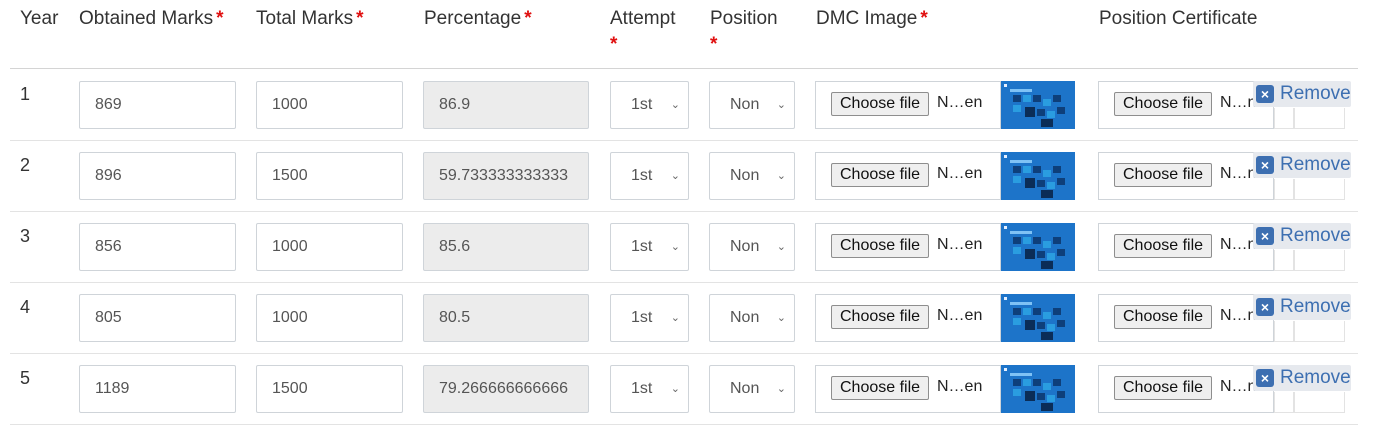  I want to click on year-cell: 2, so click(25, 165).